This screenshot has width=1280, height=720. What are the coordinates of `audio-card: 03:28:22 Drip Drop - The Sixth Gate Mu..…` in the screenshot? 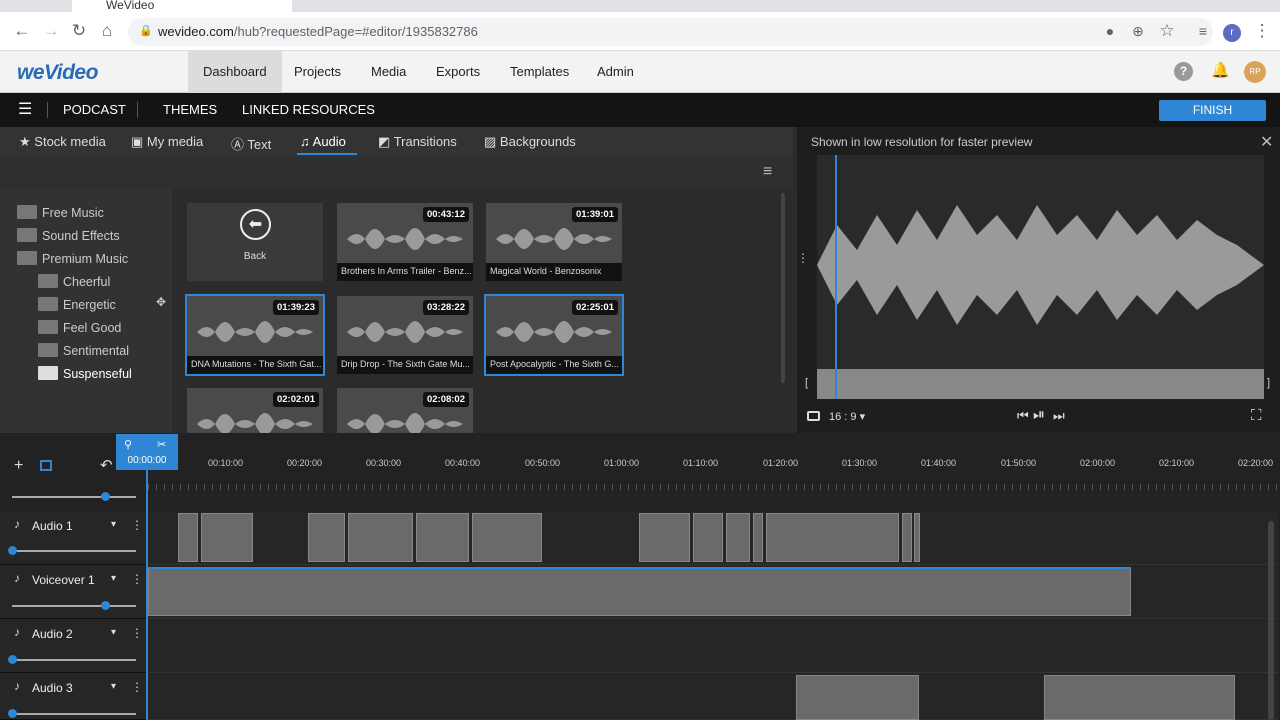 It's located at (405, 335).